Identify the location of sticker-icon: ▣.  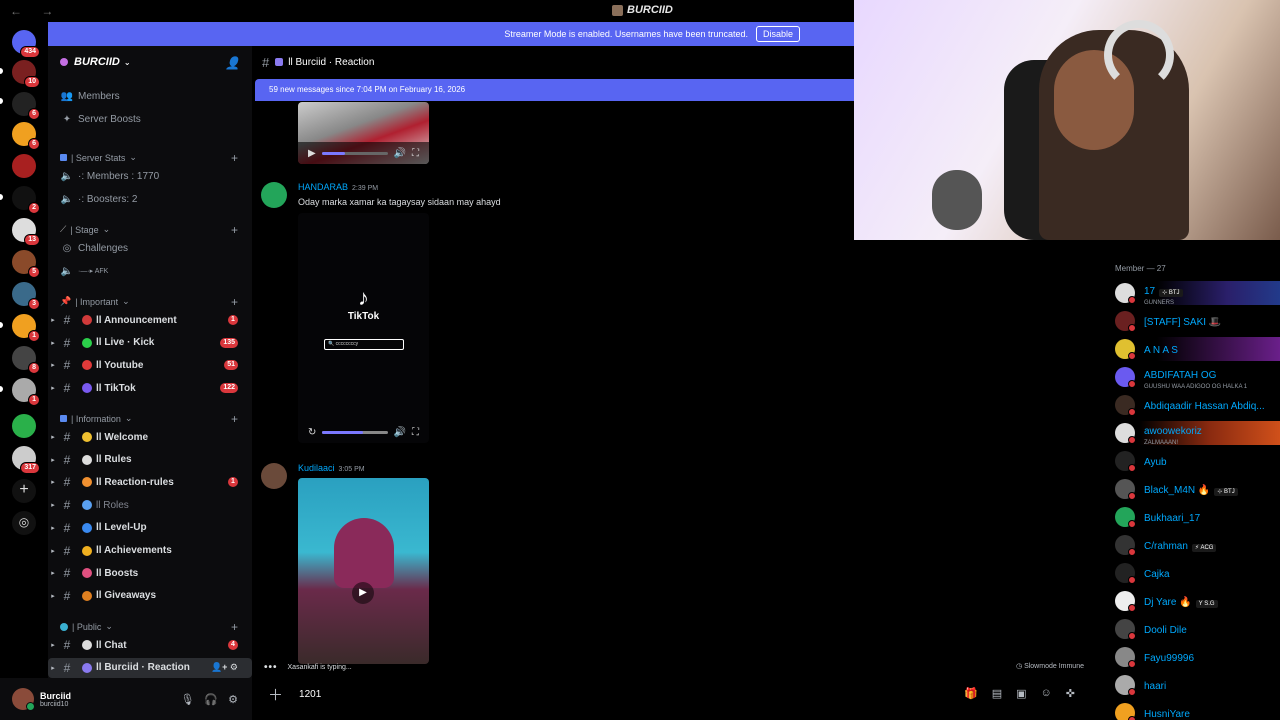
(1021, 693).